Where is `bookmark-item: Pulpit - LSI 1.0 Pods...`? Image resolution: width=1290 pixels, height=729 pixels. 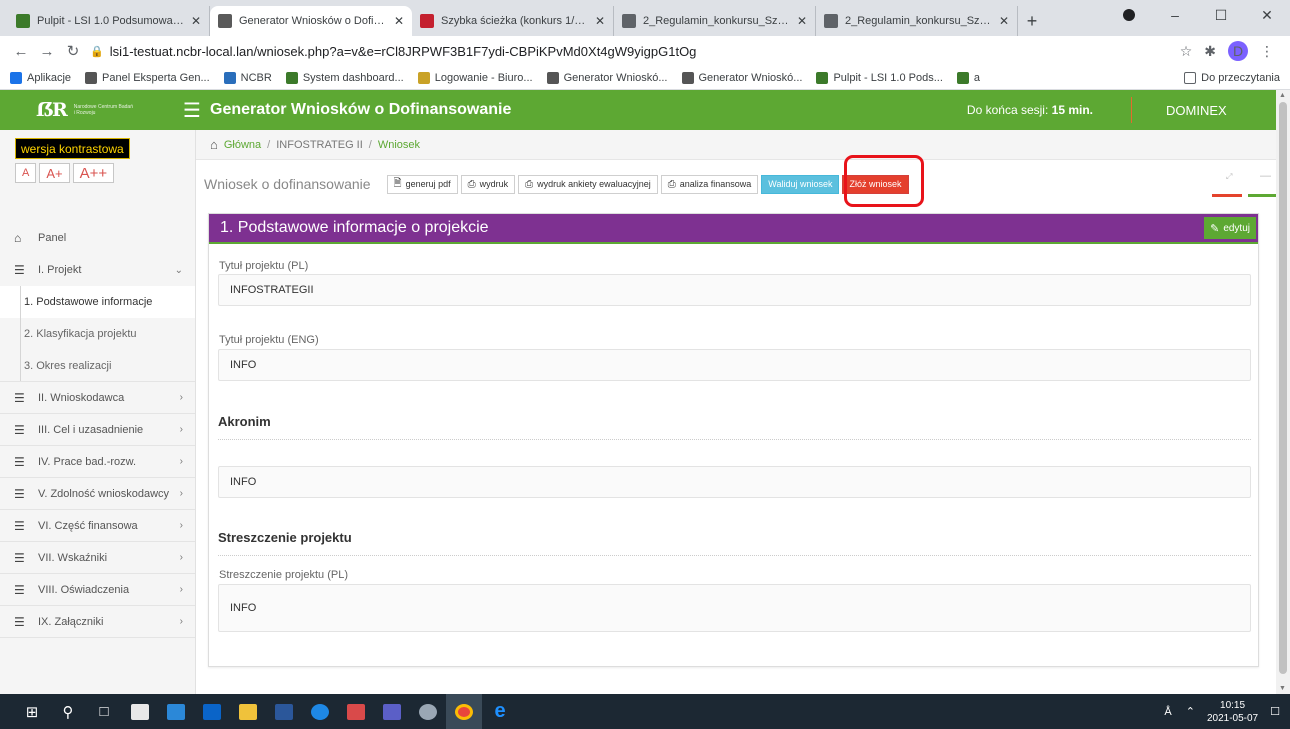
bookmark-item: Pulpit - LSI 1.0 Pods... is located at coordinates (879, 77).